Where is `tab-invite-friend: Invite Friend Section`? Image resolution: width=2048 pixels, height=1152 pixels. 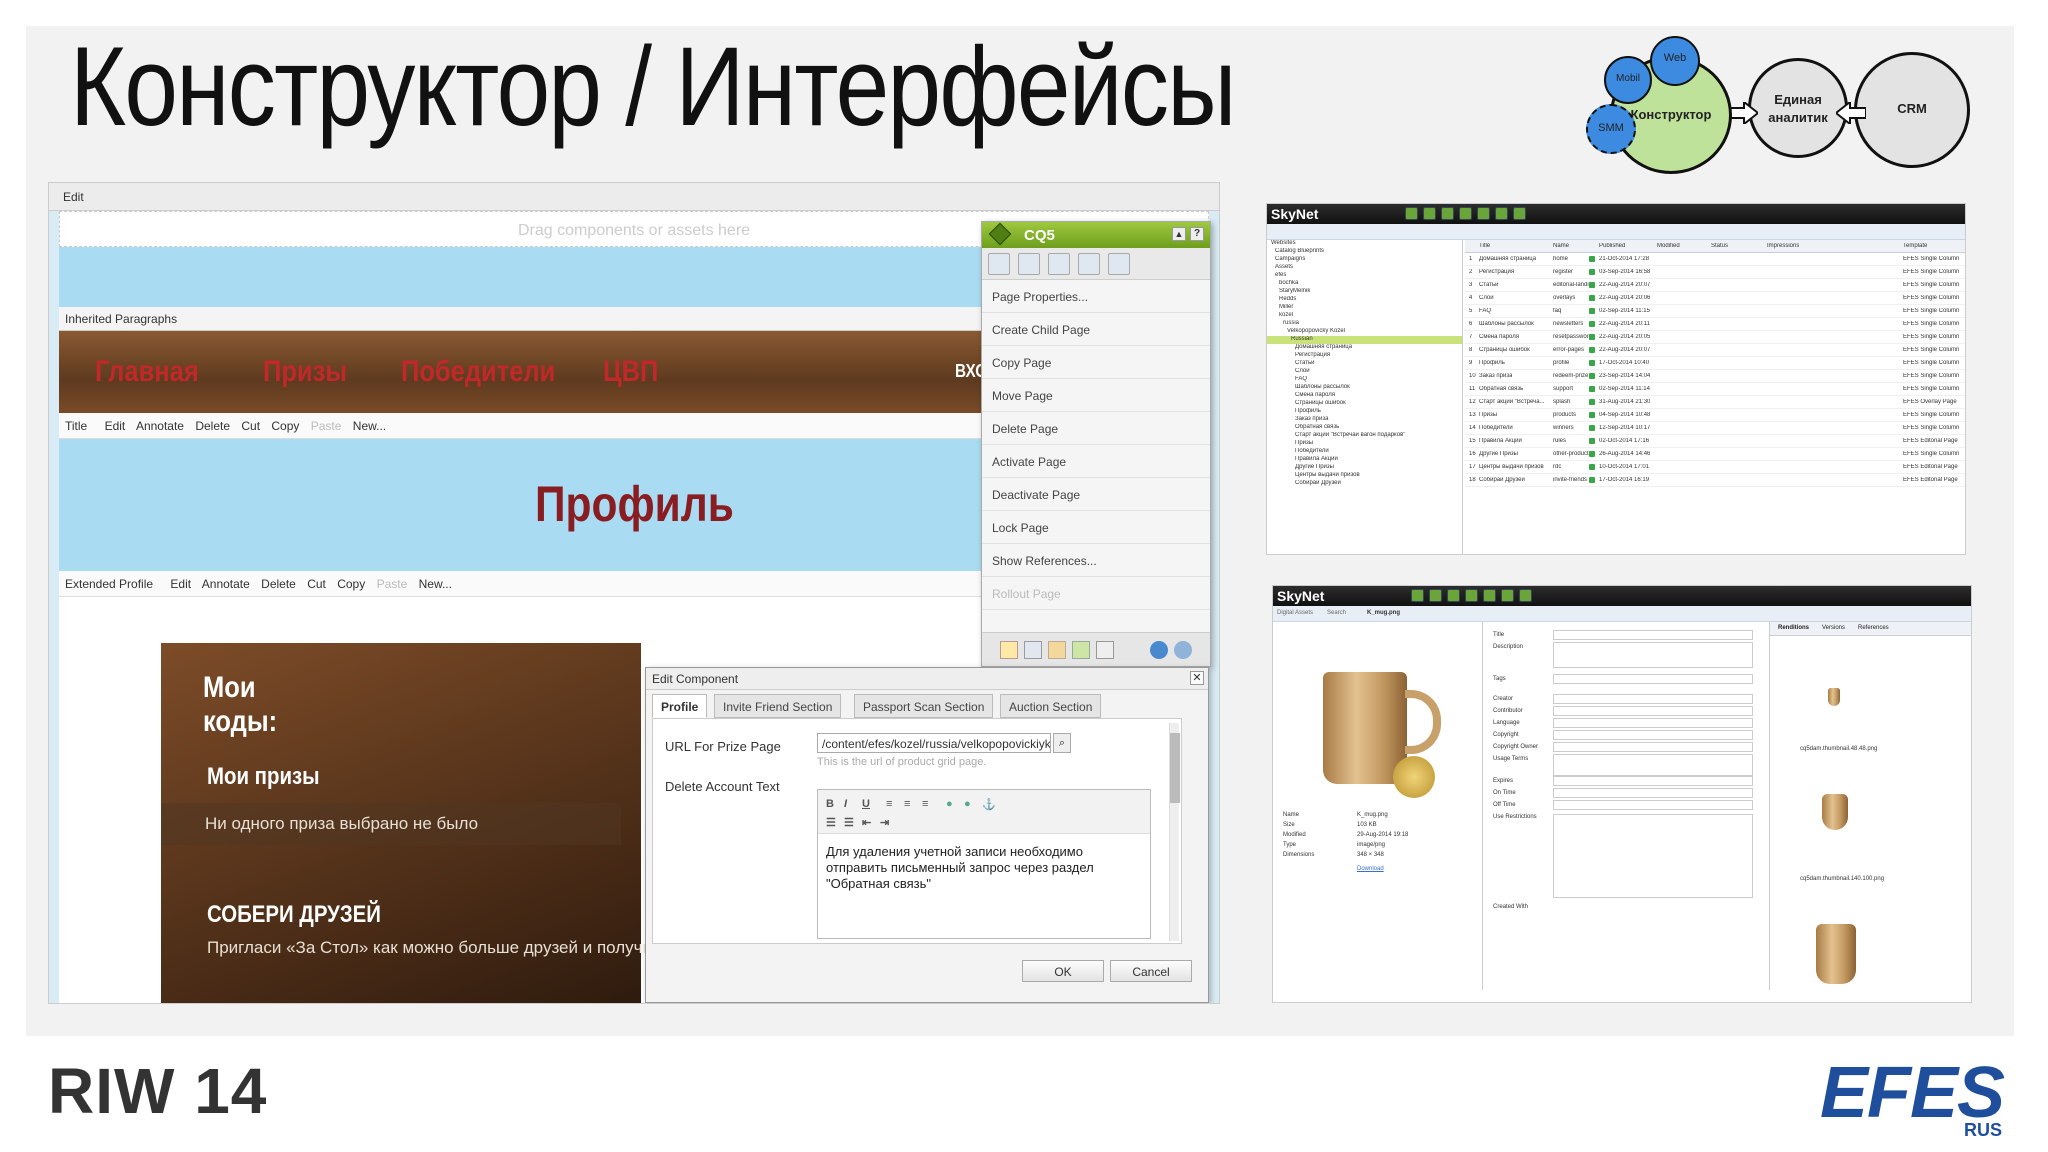 tab-invite-friend: Invite Friend Section is located at coordinates (778, 706).